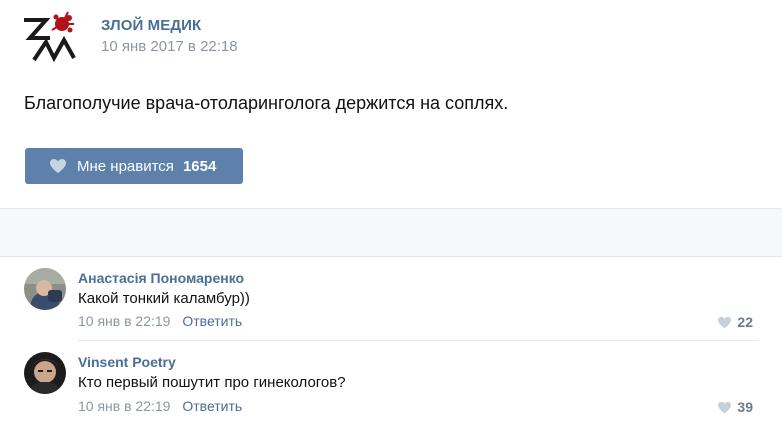  I want to click on comments-separator, so click(391, 232).